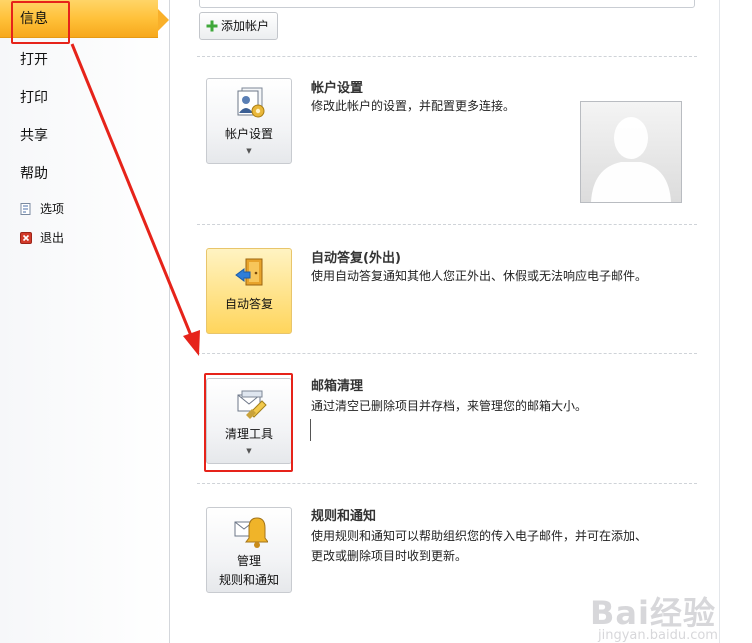  I want to click on plus-icon, so click(212, 26).